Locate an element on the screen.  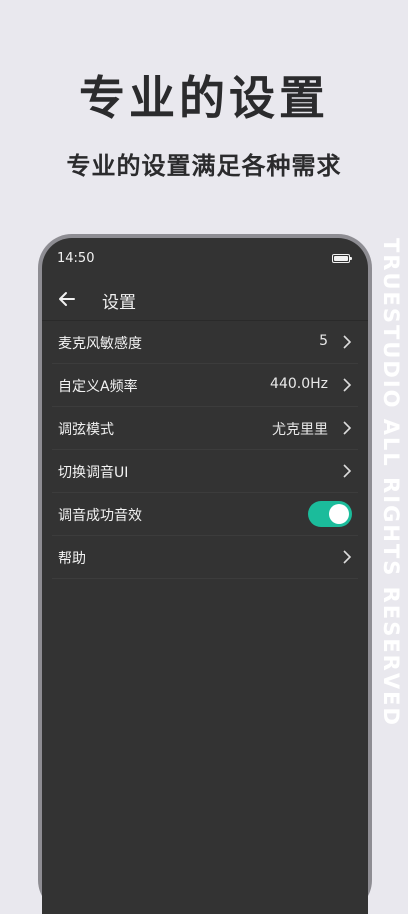
setting-value: 5 is located at coordinates (323, 341).